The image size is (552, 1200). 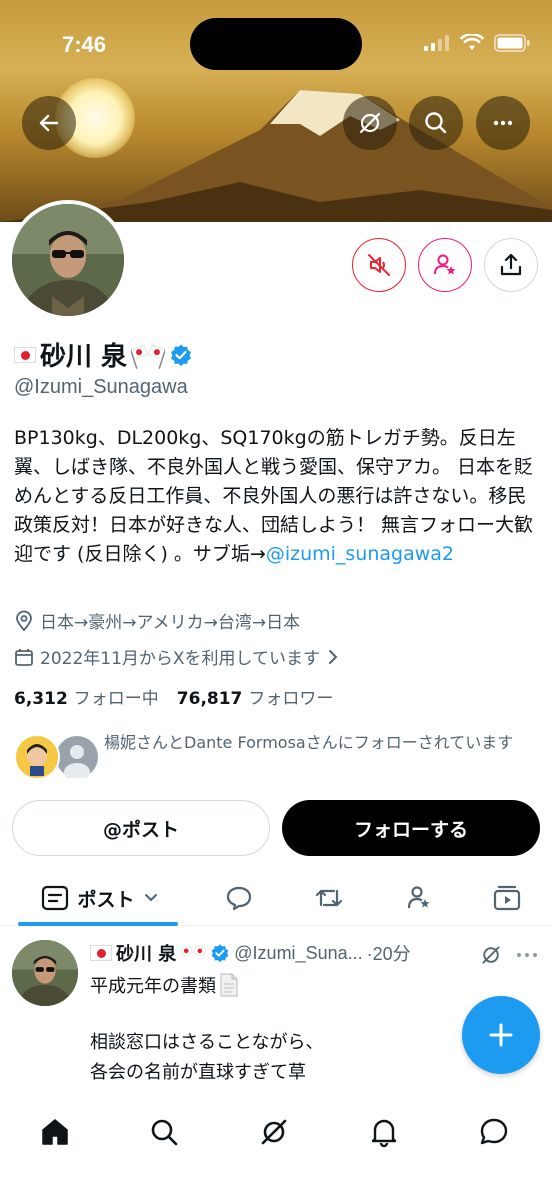 I want to click on share-icon, so click(x=511, y=264).